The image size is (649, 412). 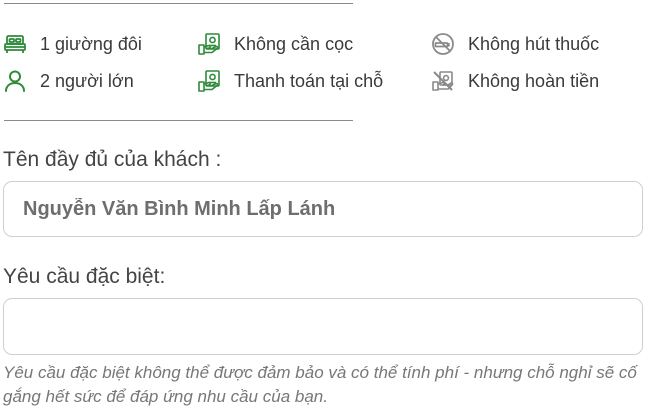 I want to click on no-smoking-icon, so click(x=443, y=44).